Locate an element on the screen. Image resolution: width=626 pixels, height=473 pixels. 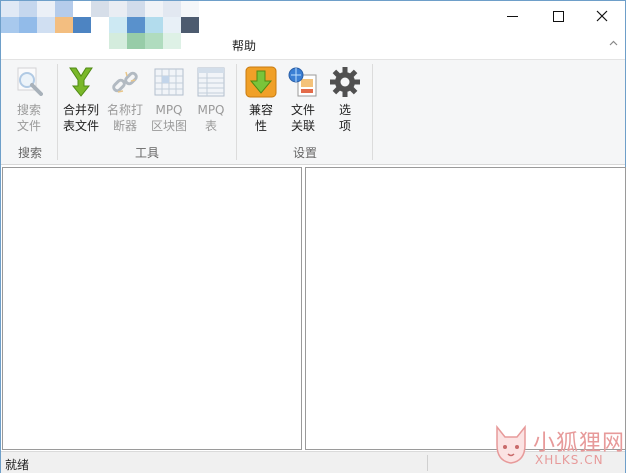
close-button is located at coordinates (602, 16).